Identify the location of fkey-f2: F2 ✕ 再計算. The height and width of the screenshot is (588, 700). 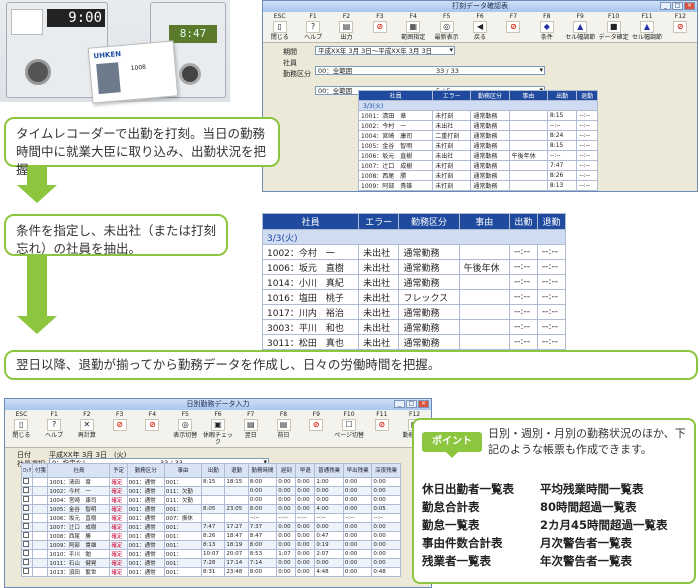
(87, 428).